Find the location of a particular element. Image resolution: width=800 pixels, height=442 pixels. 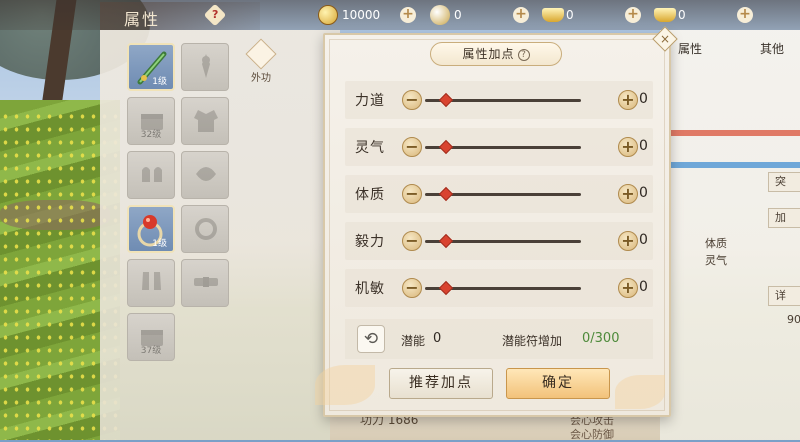

reset-points-button: ⟲ is located at coordinates (371, 339).